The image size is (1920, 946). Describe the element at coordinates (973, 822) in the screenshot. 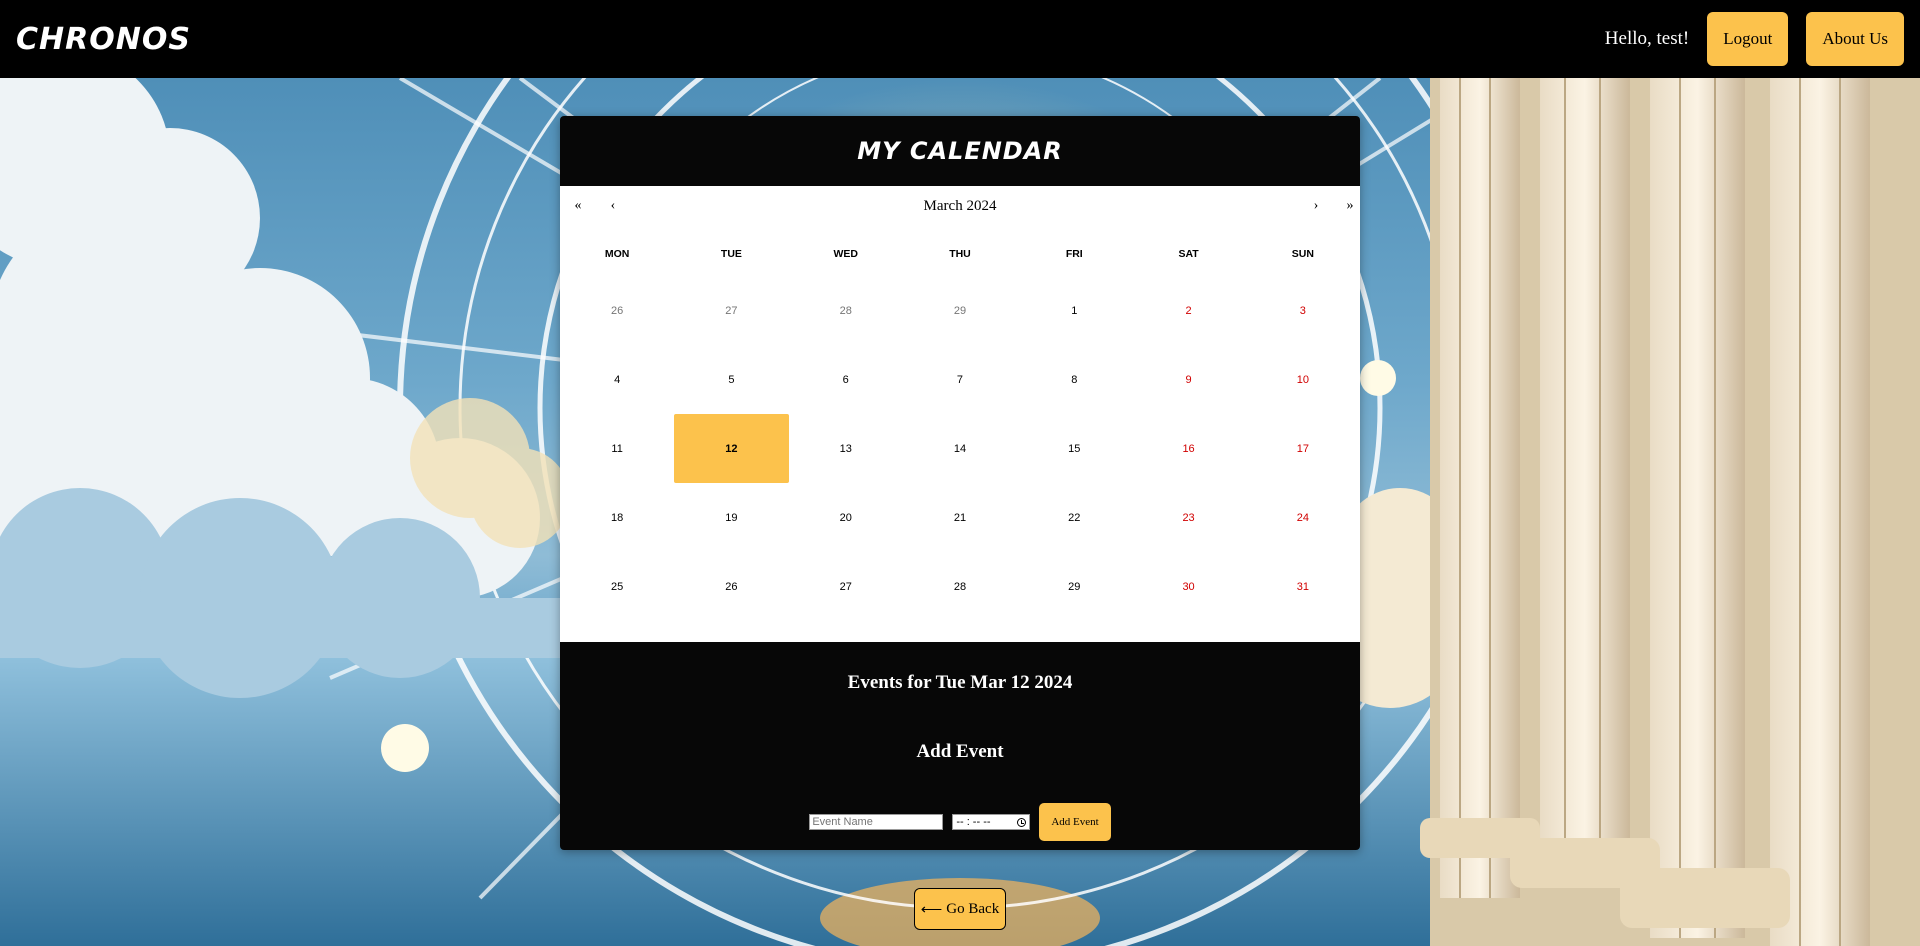

I see `event-time-value: -- : -- --` at that location.